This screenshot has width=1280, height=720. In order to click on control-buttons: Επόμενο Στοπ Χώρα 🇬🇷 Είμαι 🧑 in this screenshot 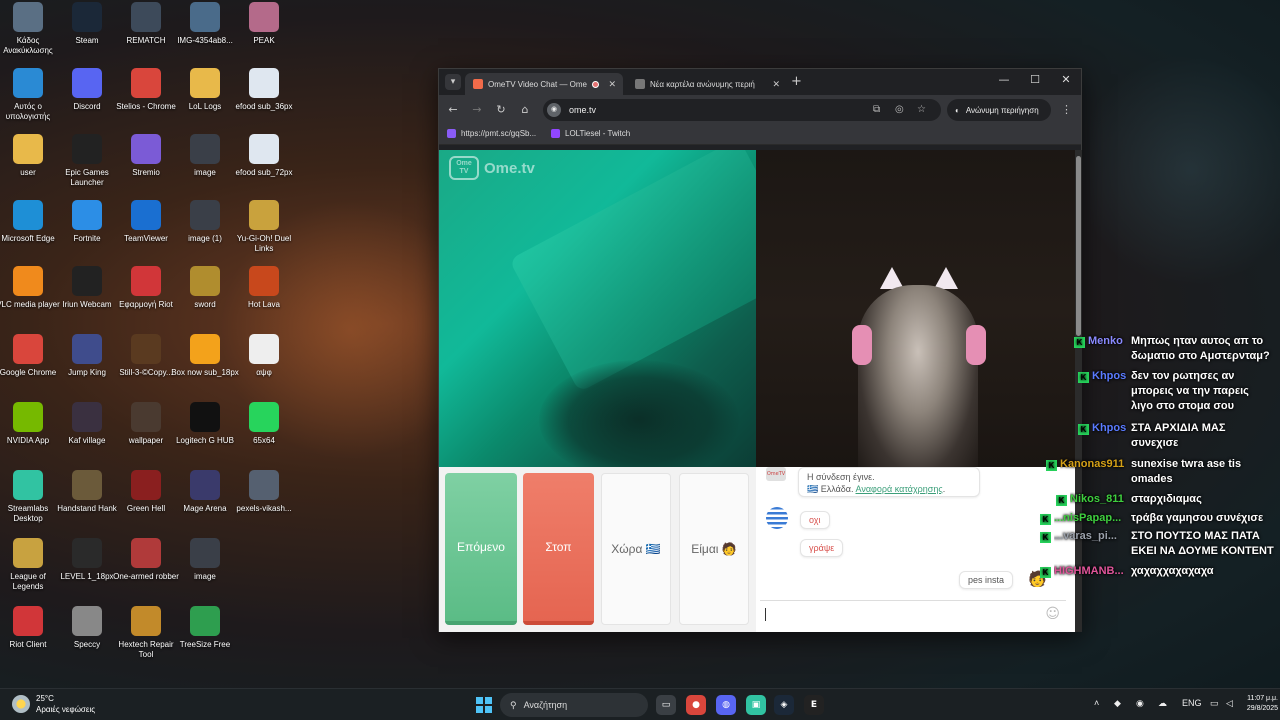, I will do `click(597, 549)`.